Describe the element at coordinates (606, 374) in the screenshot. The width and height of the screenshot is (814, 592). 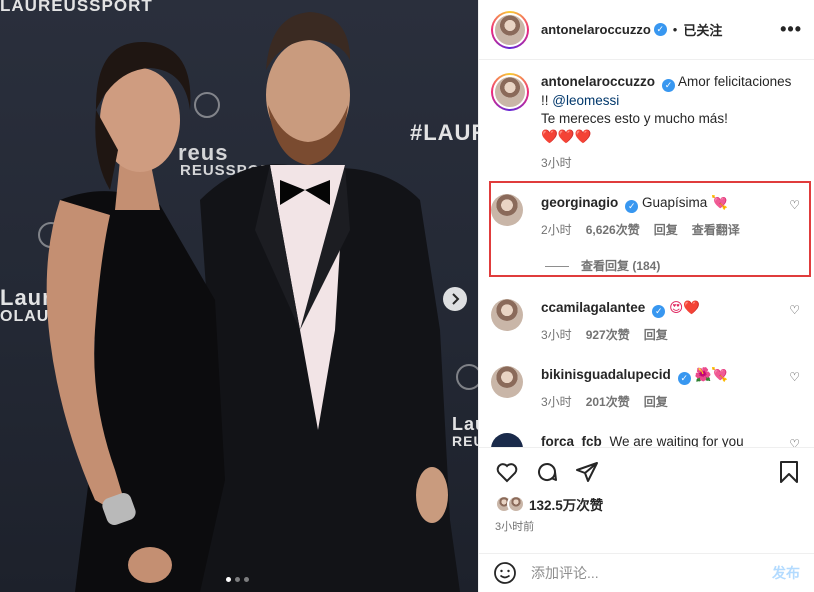
I see `comment-username: bikinisguadalupecid` at that location.